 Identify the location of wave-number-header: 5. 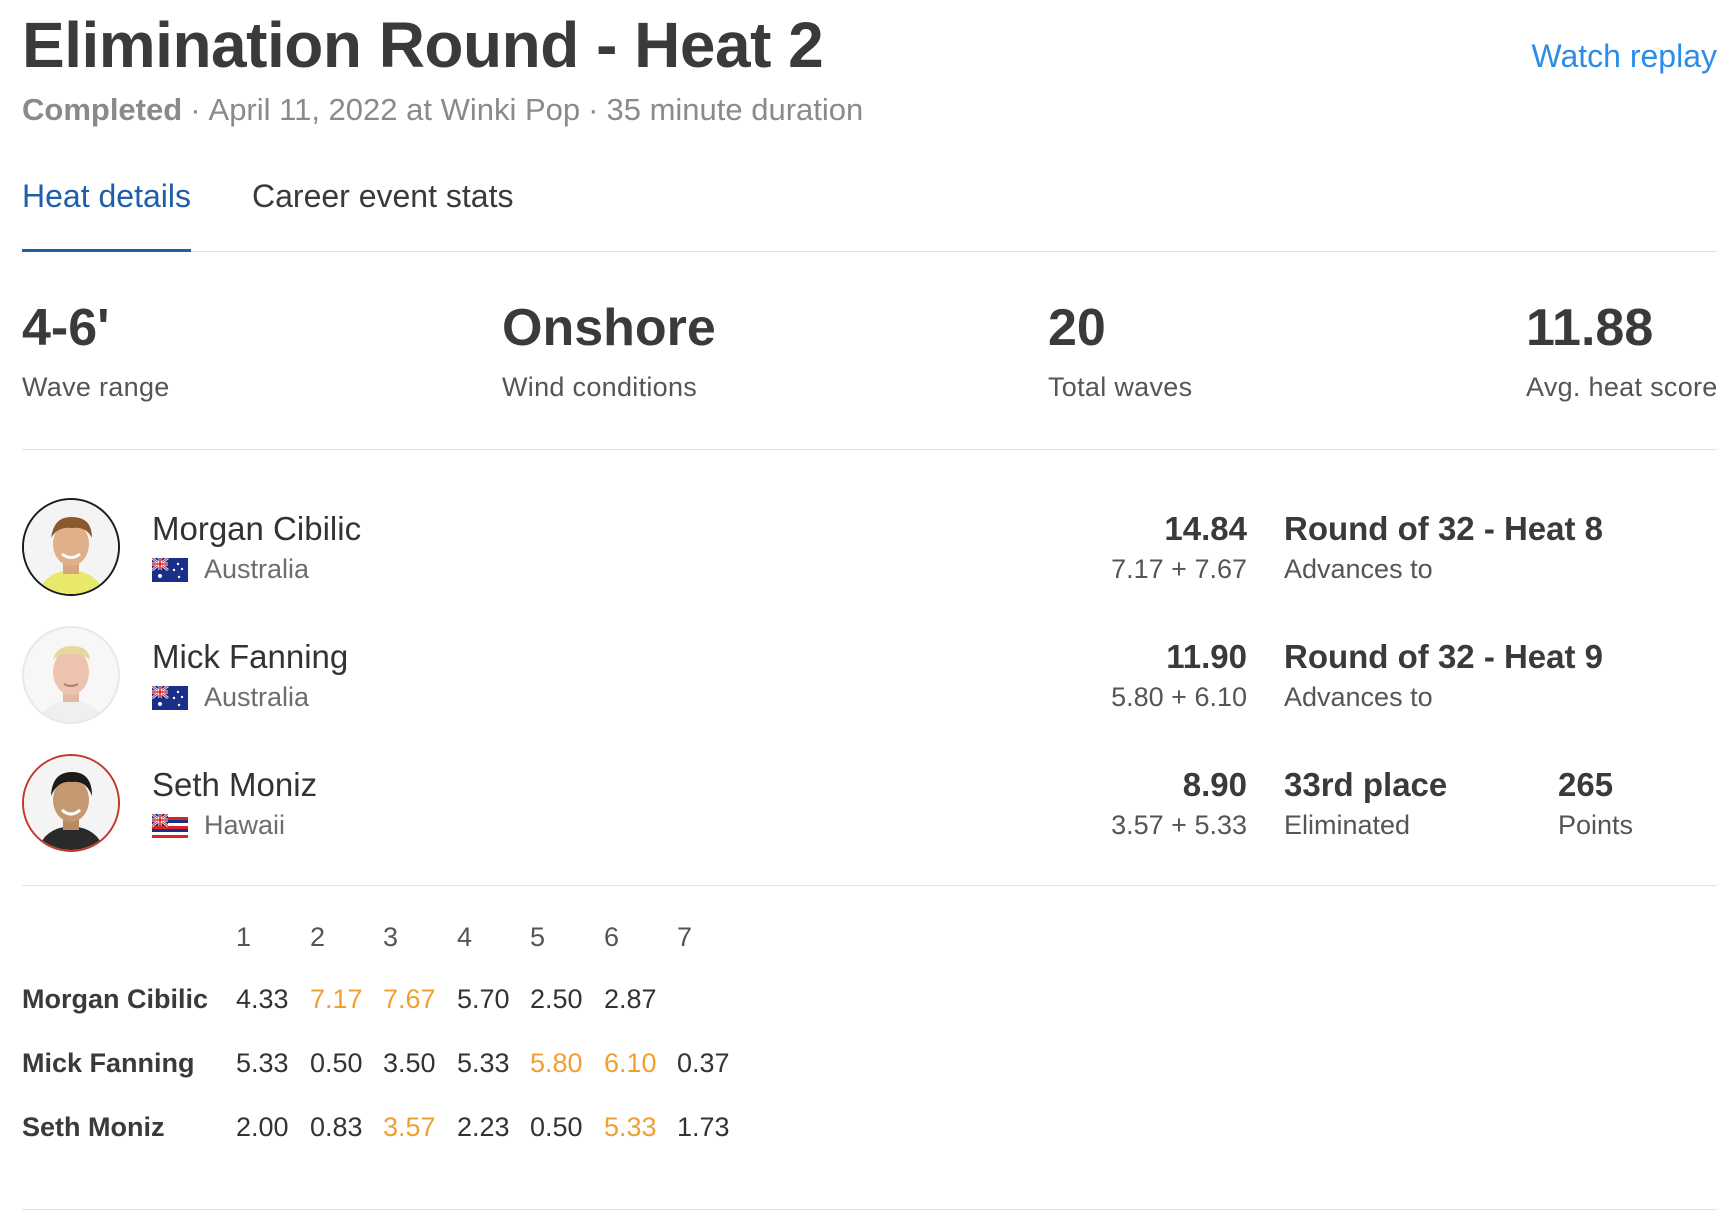
(538, 937).